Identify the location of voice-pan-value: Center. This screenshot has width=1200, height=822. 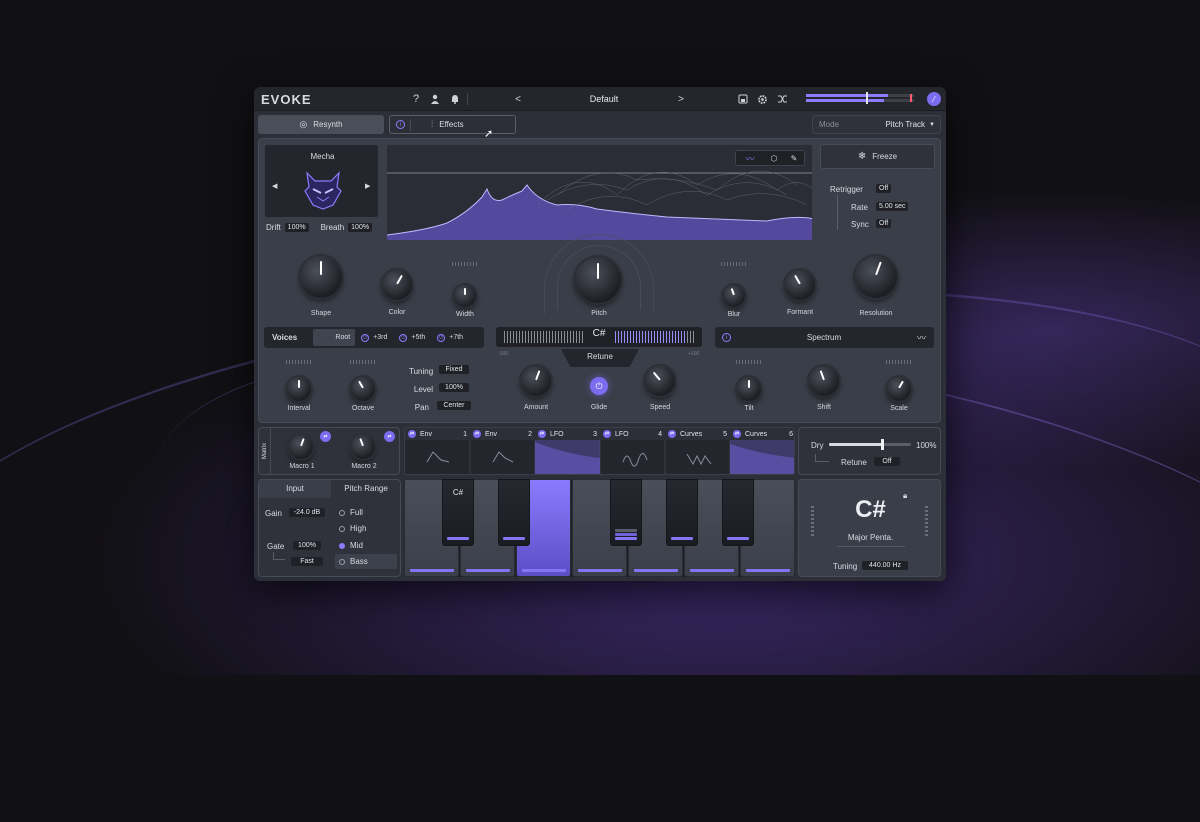
(454, 405).